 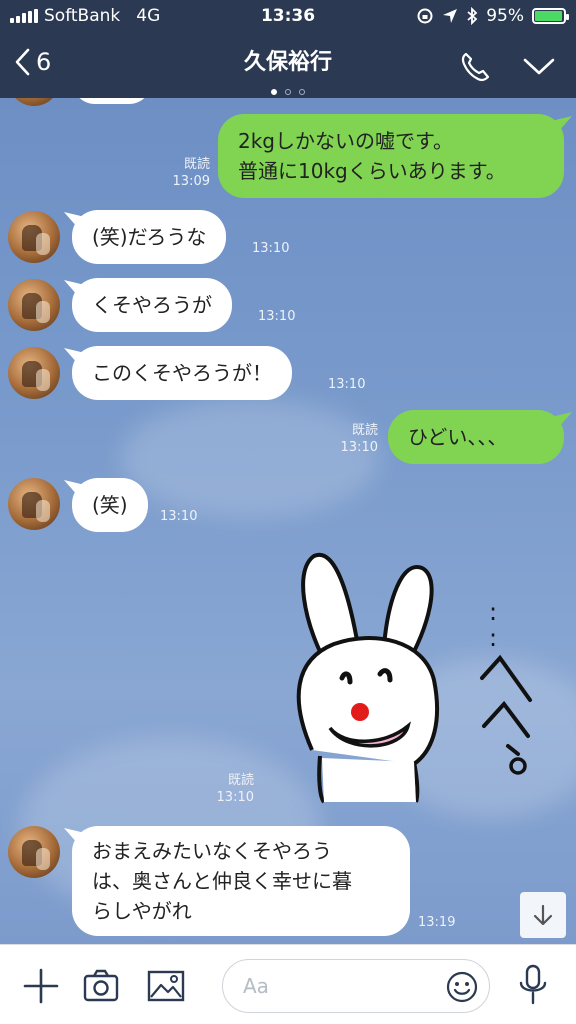 I want to click on composer-bar: Aa, so click(x=288, y=984).